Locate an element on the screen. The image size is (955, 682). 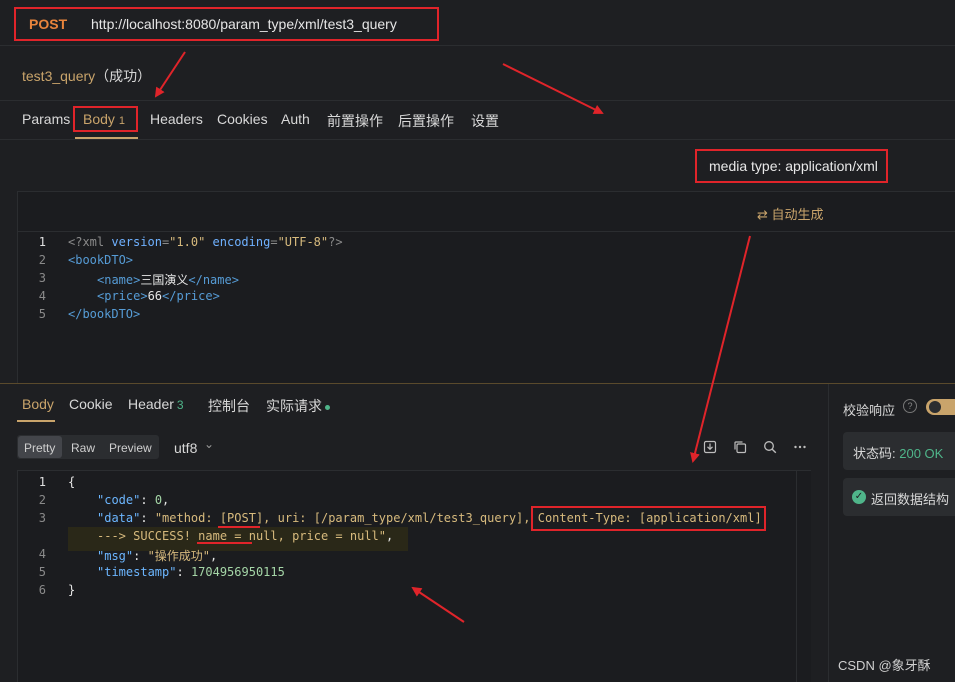
json-close-brace: } is located at coordinates (72, 590).